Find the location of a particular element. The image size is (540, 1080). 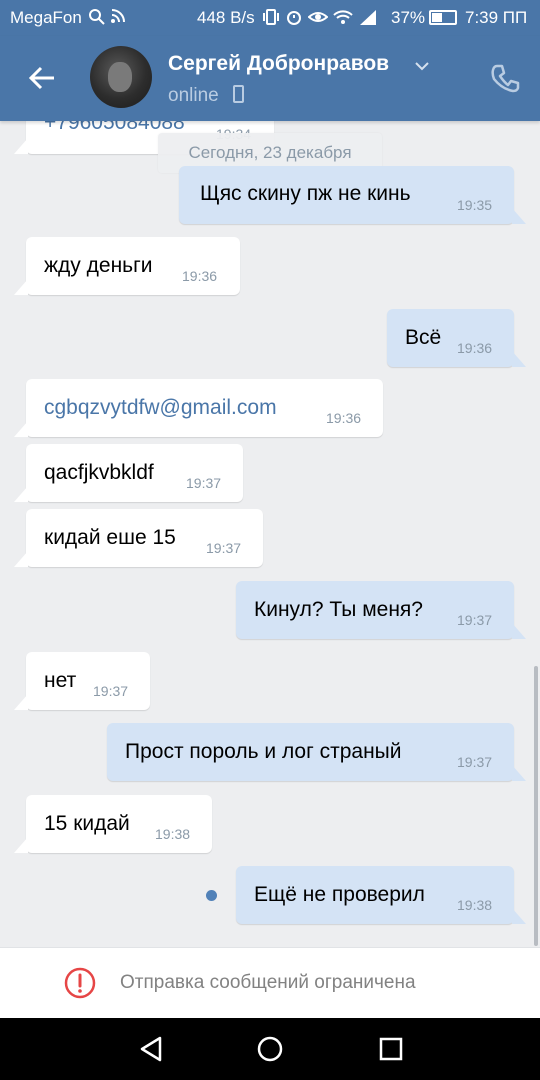

message-text: Щяс скину пж не кинь is located at coordinates (305, 193).